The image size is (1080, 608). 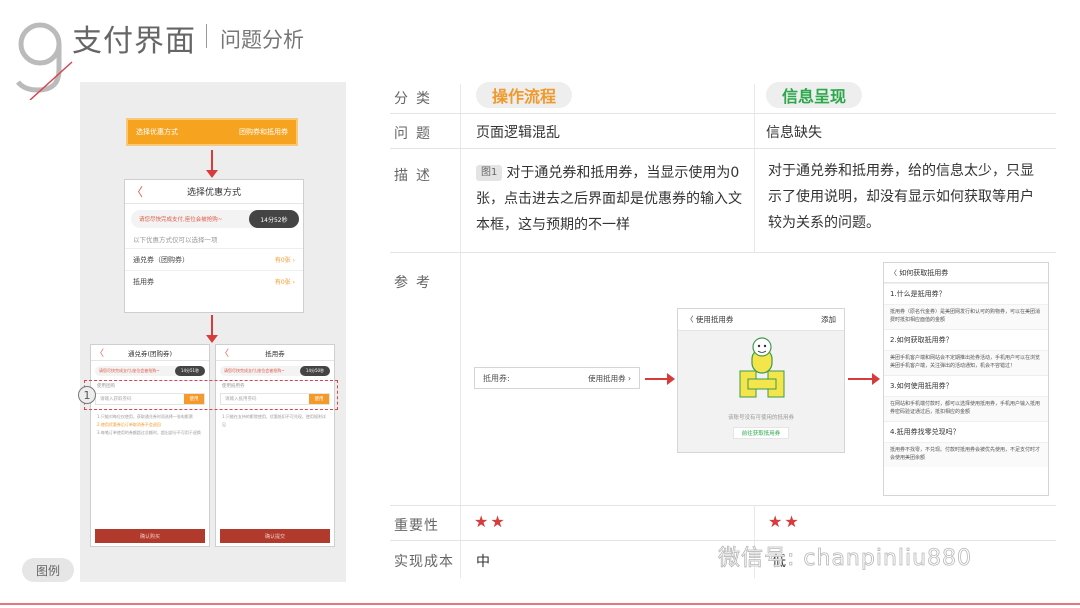 What do you see at coordinates (48, 570) in the screenshot?
I see `figure-caption: 图例` at bounding box center [48, 570].